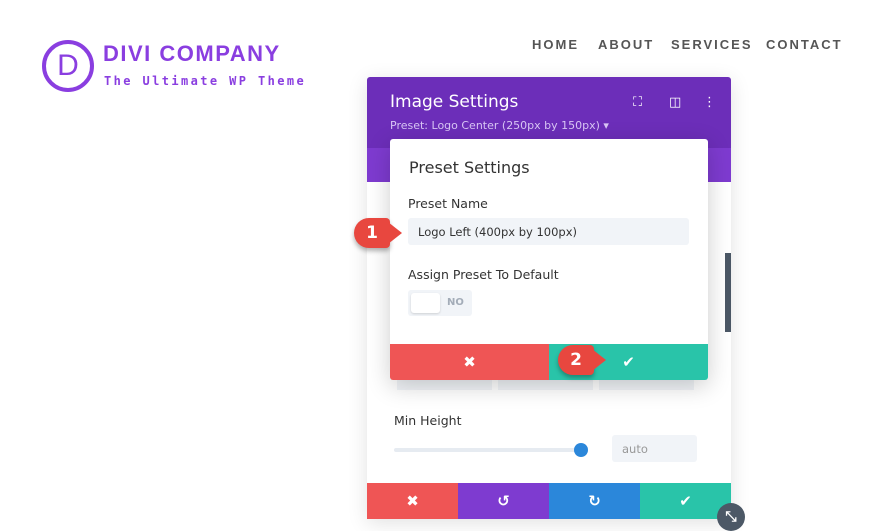 Image resolution: width=880 pixels, height=531 pixels. I want to click on brand-tagline: The Ultimate WP Theme, so click(205, 81).